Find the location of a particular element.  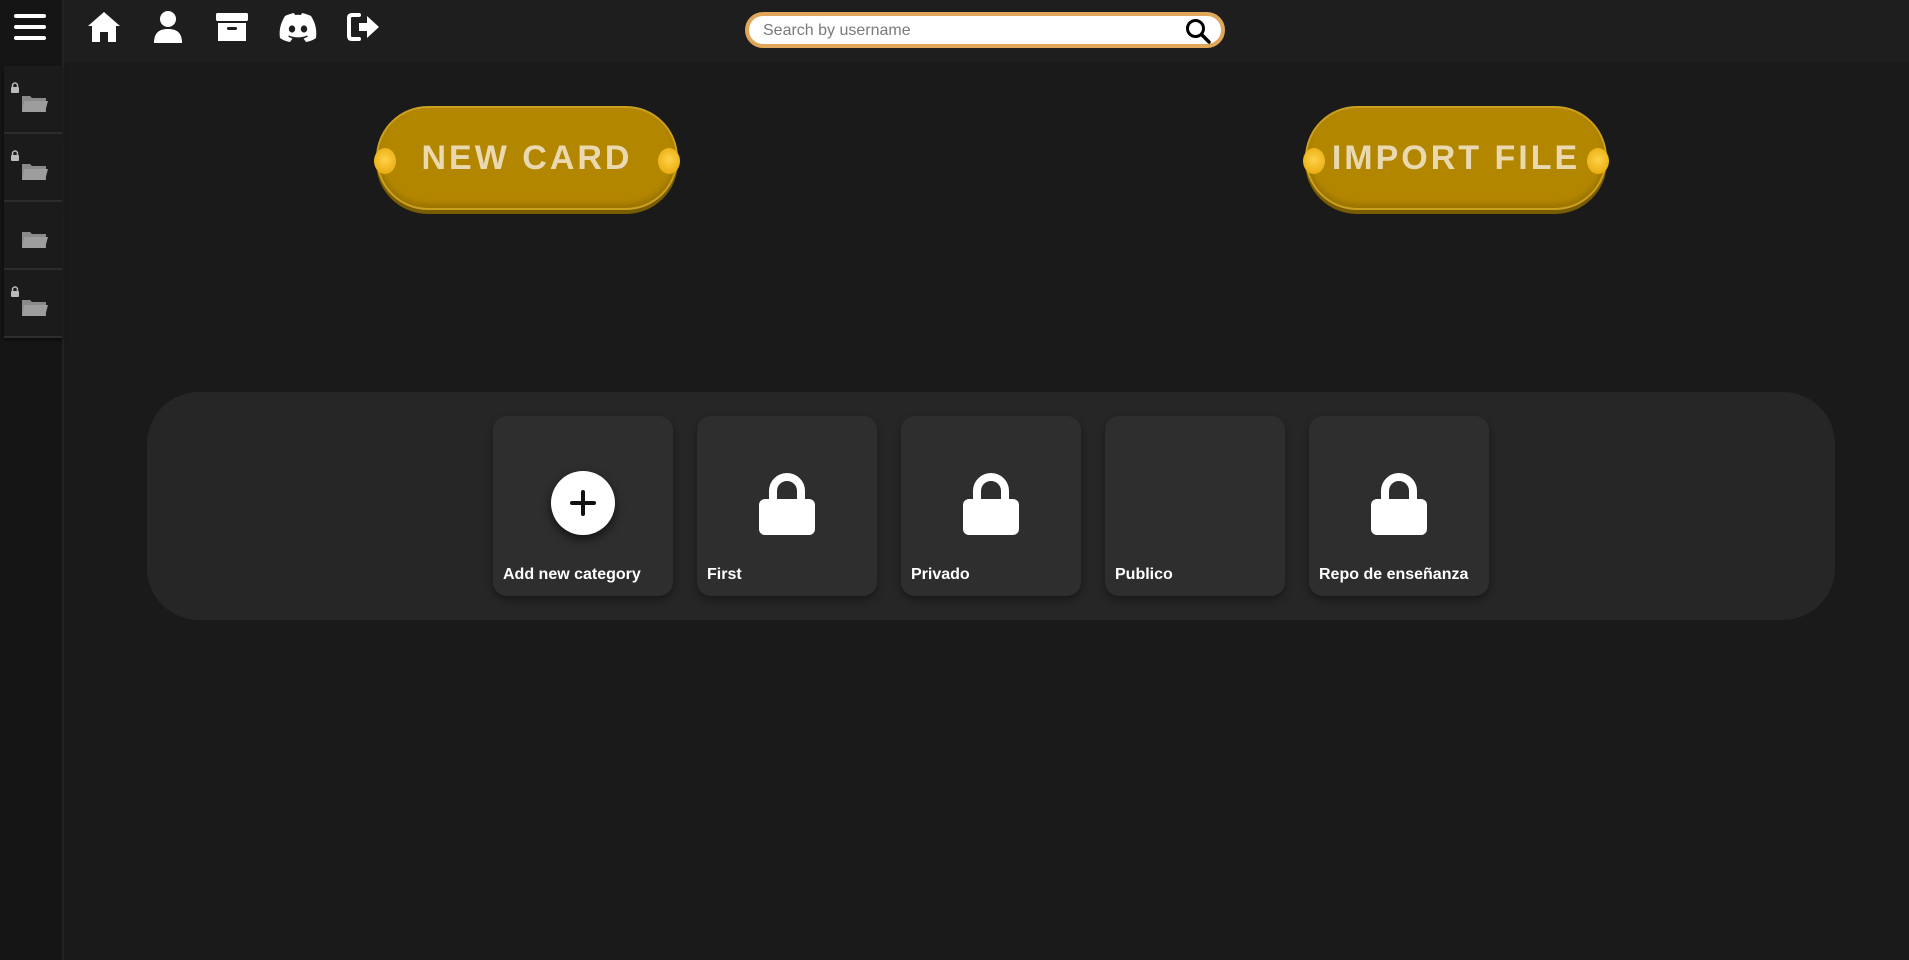

plus-icon is located at coordinates (583, 504).